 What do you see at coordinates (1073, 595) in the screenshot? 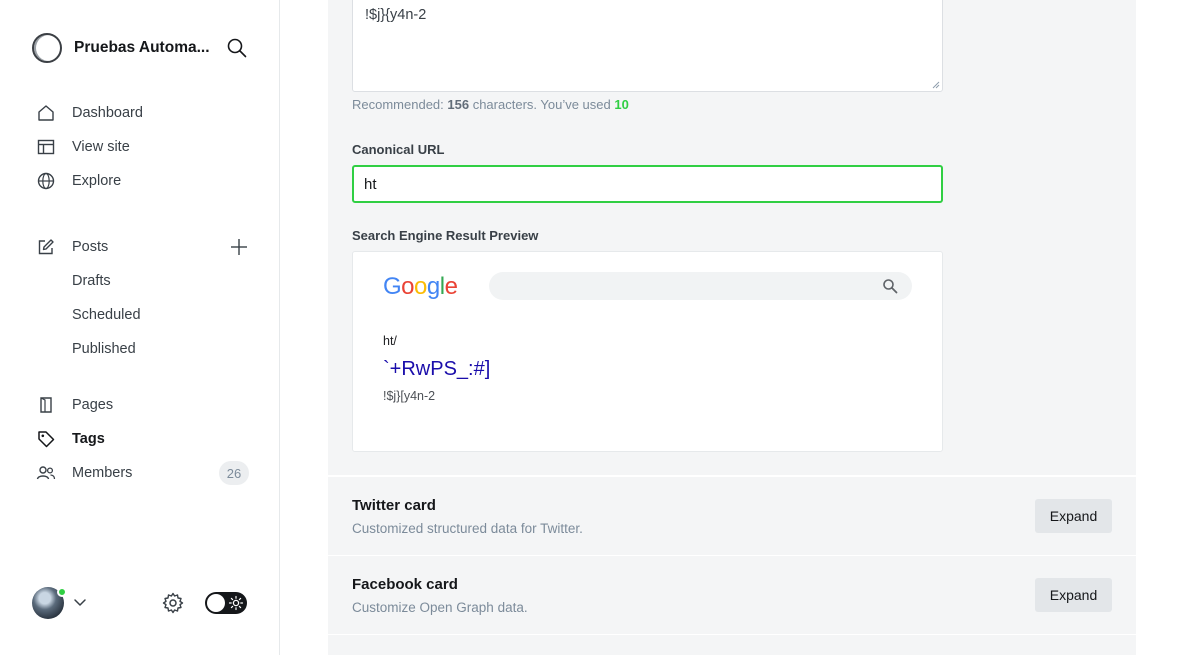
I see `expand-facebook-button: Expand` at bounding box center [1073, 595].